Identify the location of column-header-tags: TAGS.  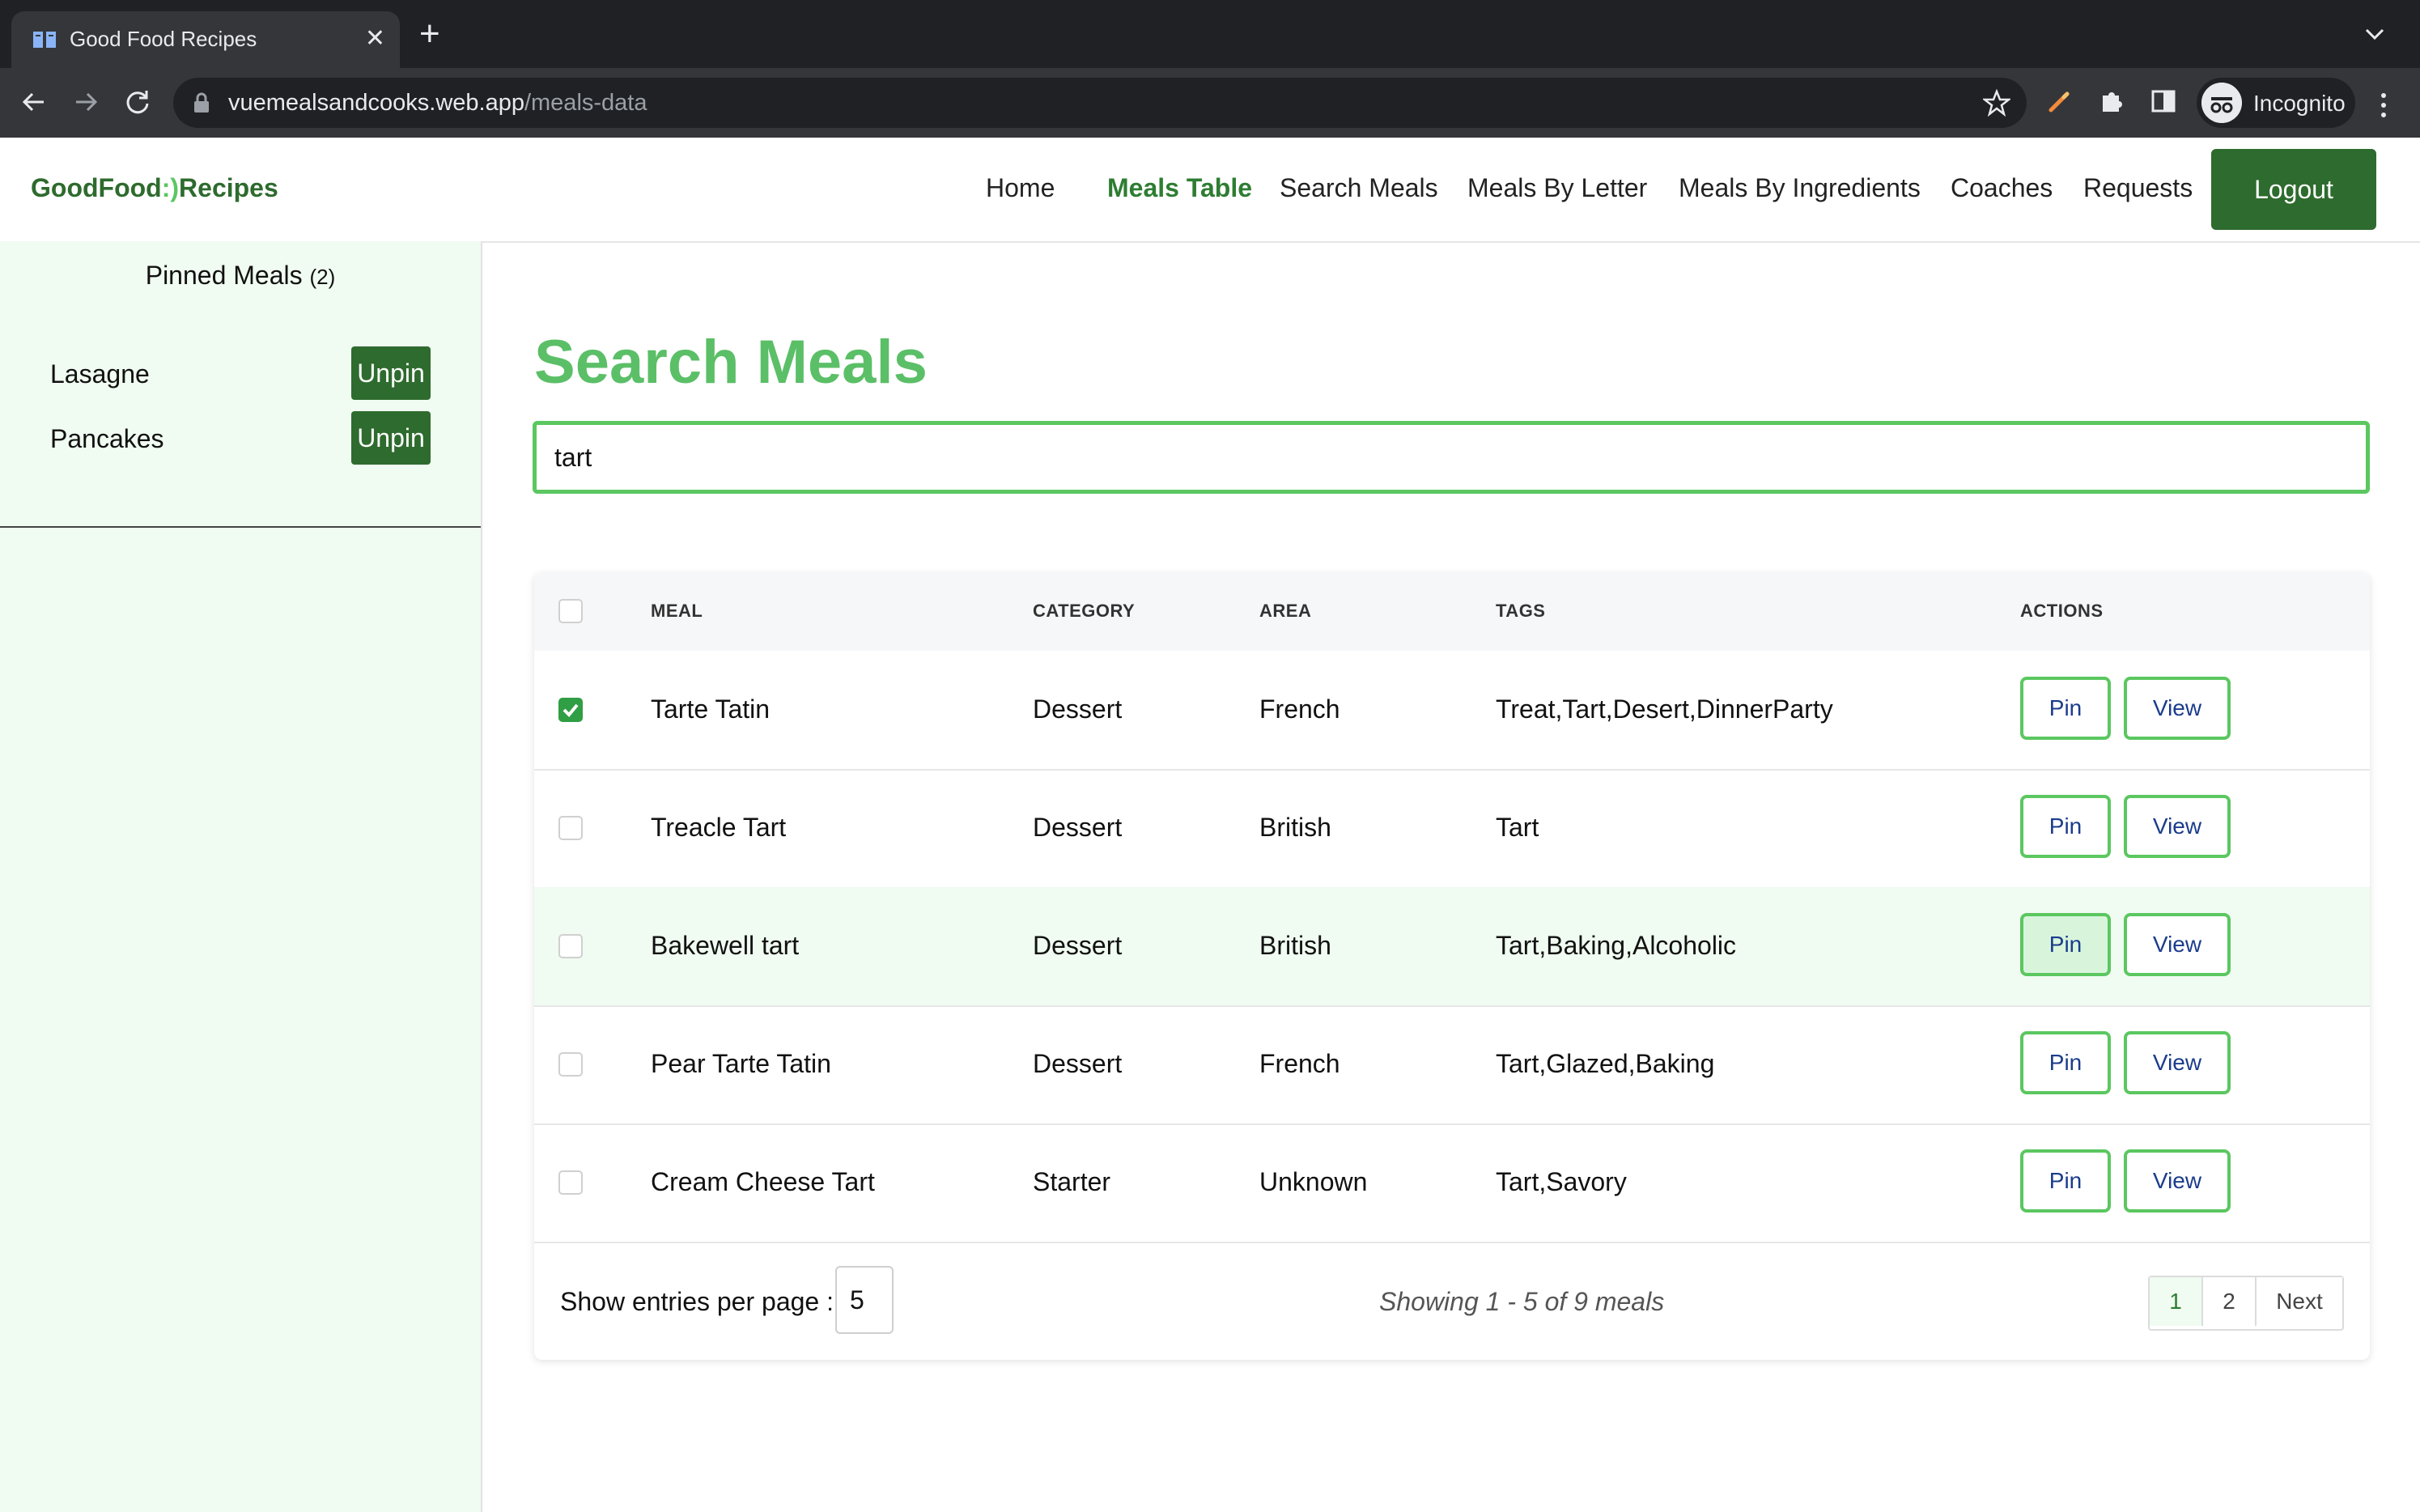
(1520, 611).